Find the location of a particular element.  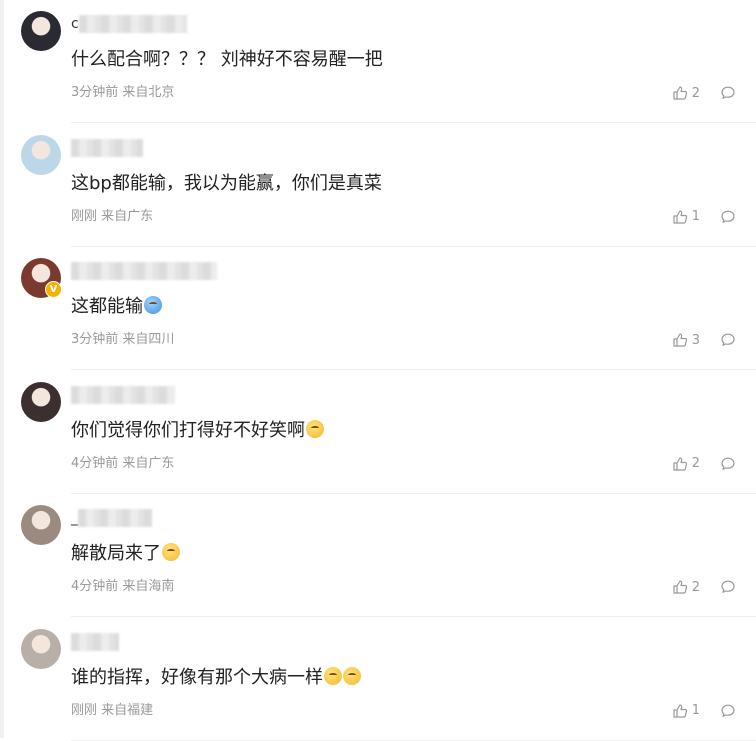

comment-meta: 3分钟前 来自四川 is located at coordinates (123, 339).